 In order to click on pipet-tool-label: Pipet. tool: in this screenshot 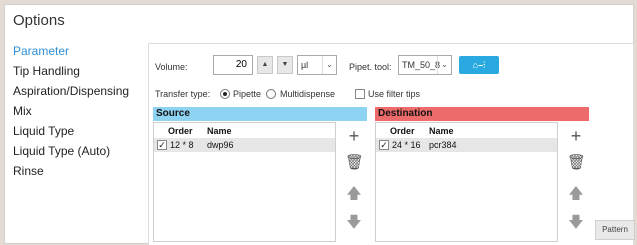, I will do `click(370, 67)`.